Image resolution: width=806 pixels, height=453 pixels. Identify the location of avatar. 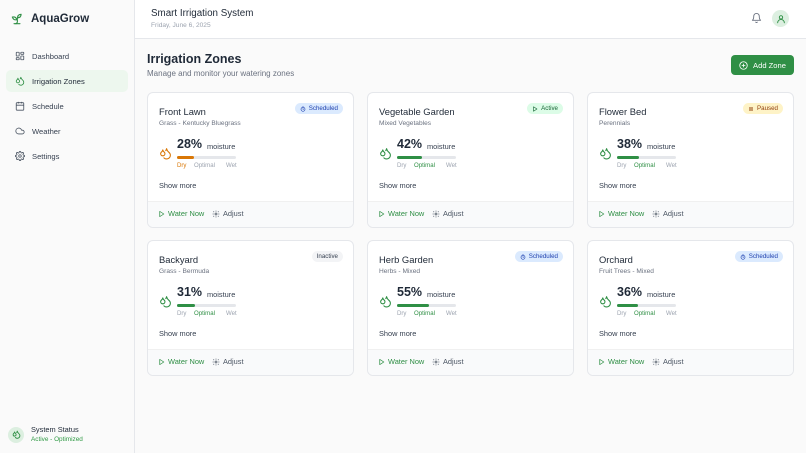
(780, 18).